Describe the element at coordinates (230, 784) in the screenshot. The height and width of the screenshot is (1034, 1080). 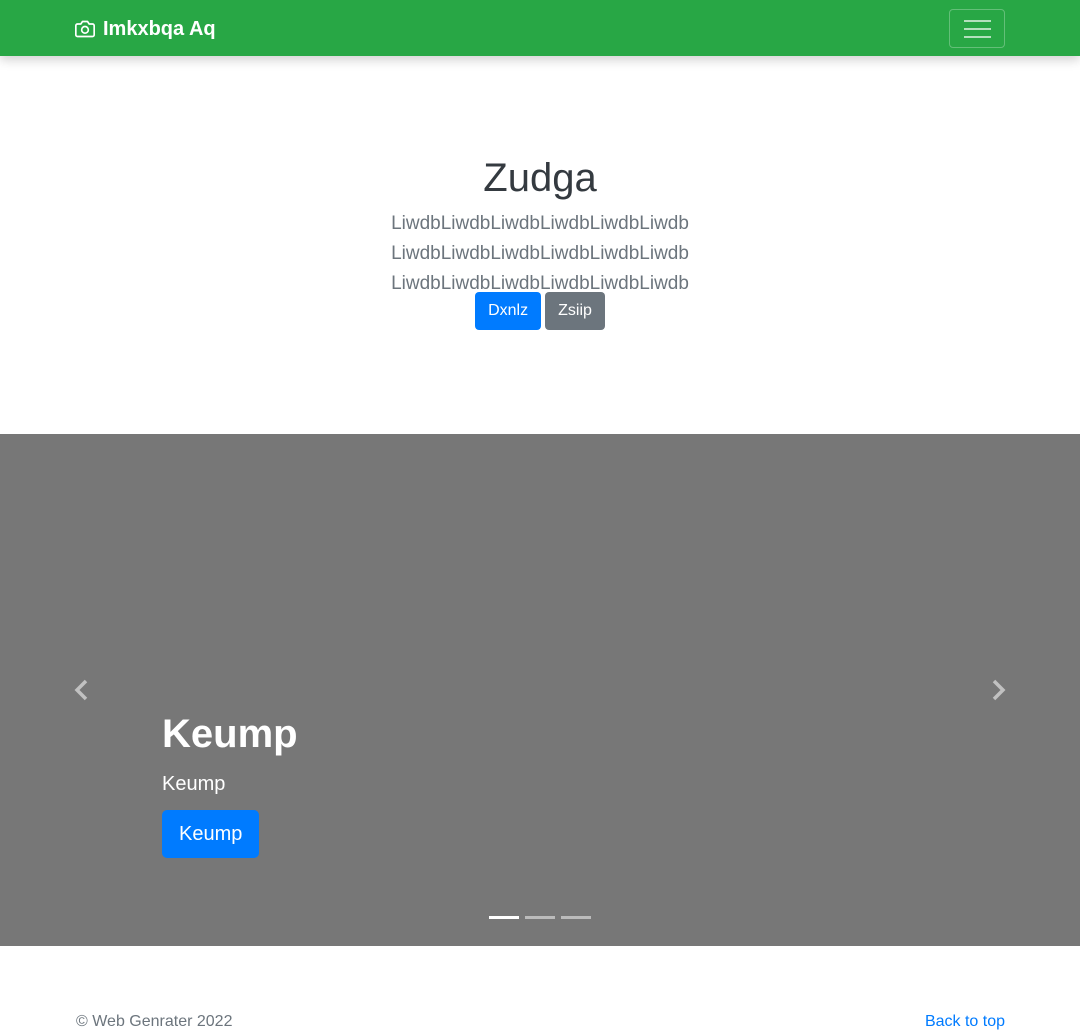
I see `carousel-caption: Keump Keump Keump` at that location.